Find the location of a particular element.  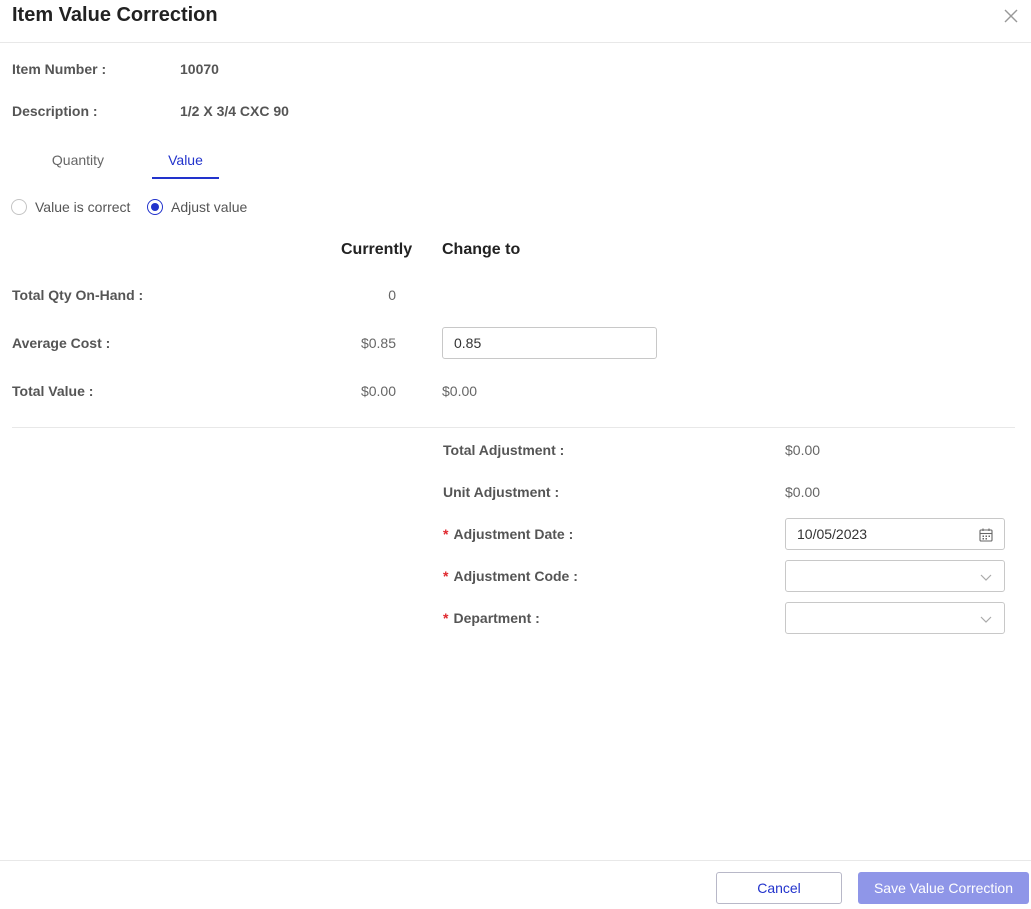

adjustment-code-select is located at coordinates (895, 576).